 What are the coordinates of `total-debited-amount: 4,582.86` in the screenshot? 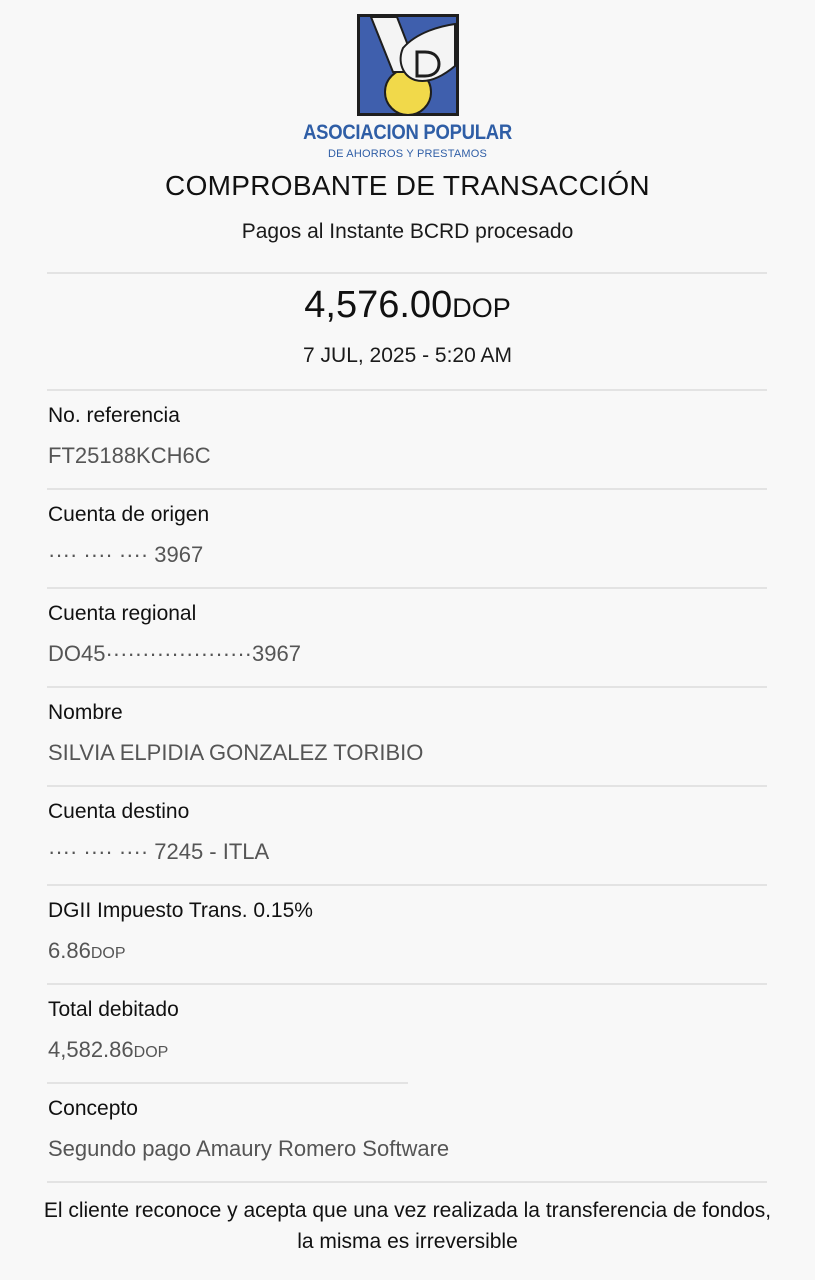 It's located at (91, 1049).